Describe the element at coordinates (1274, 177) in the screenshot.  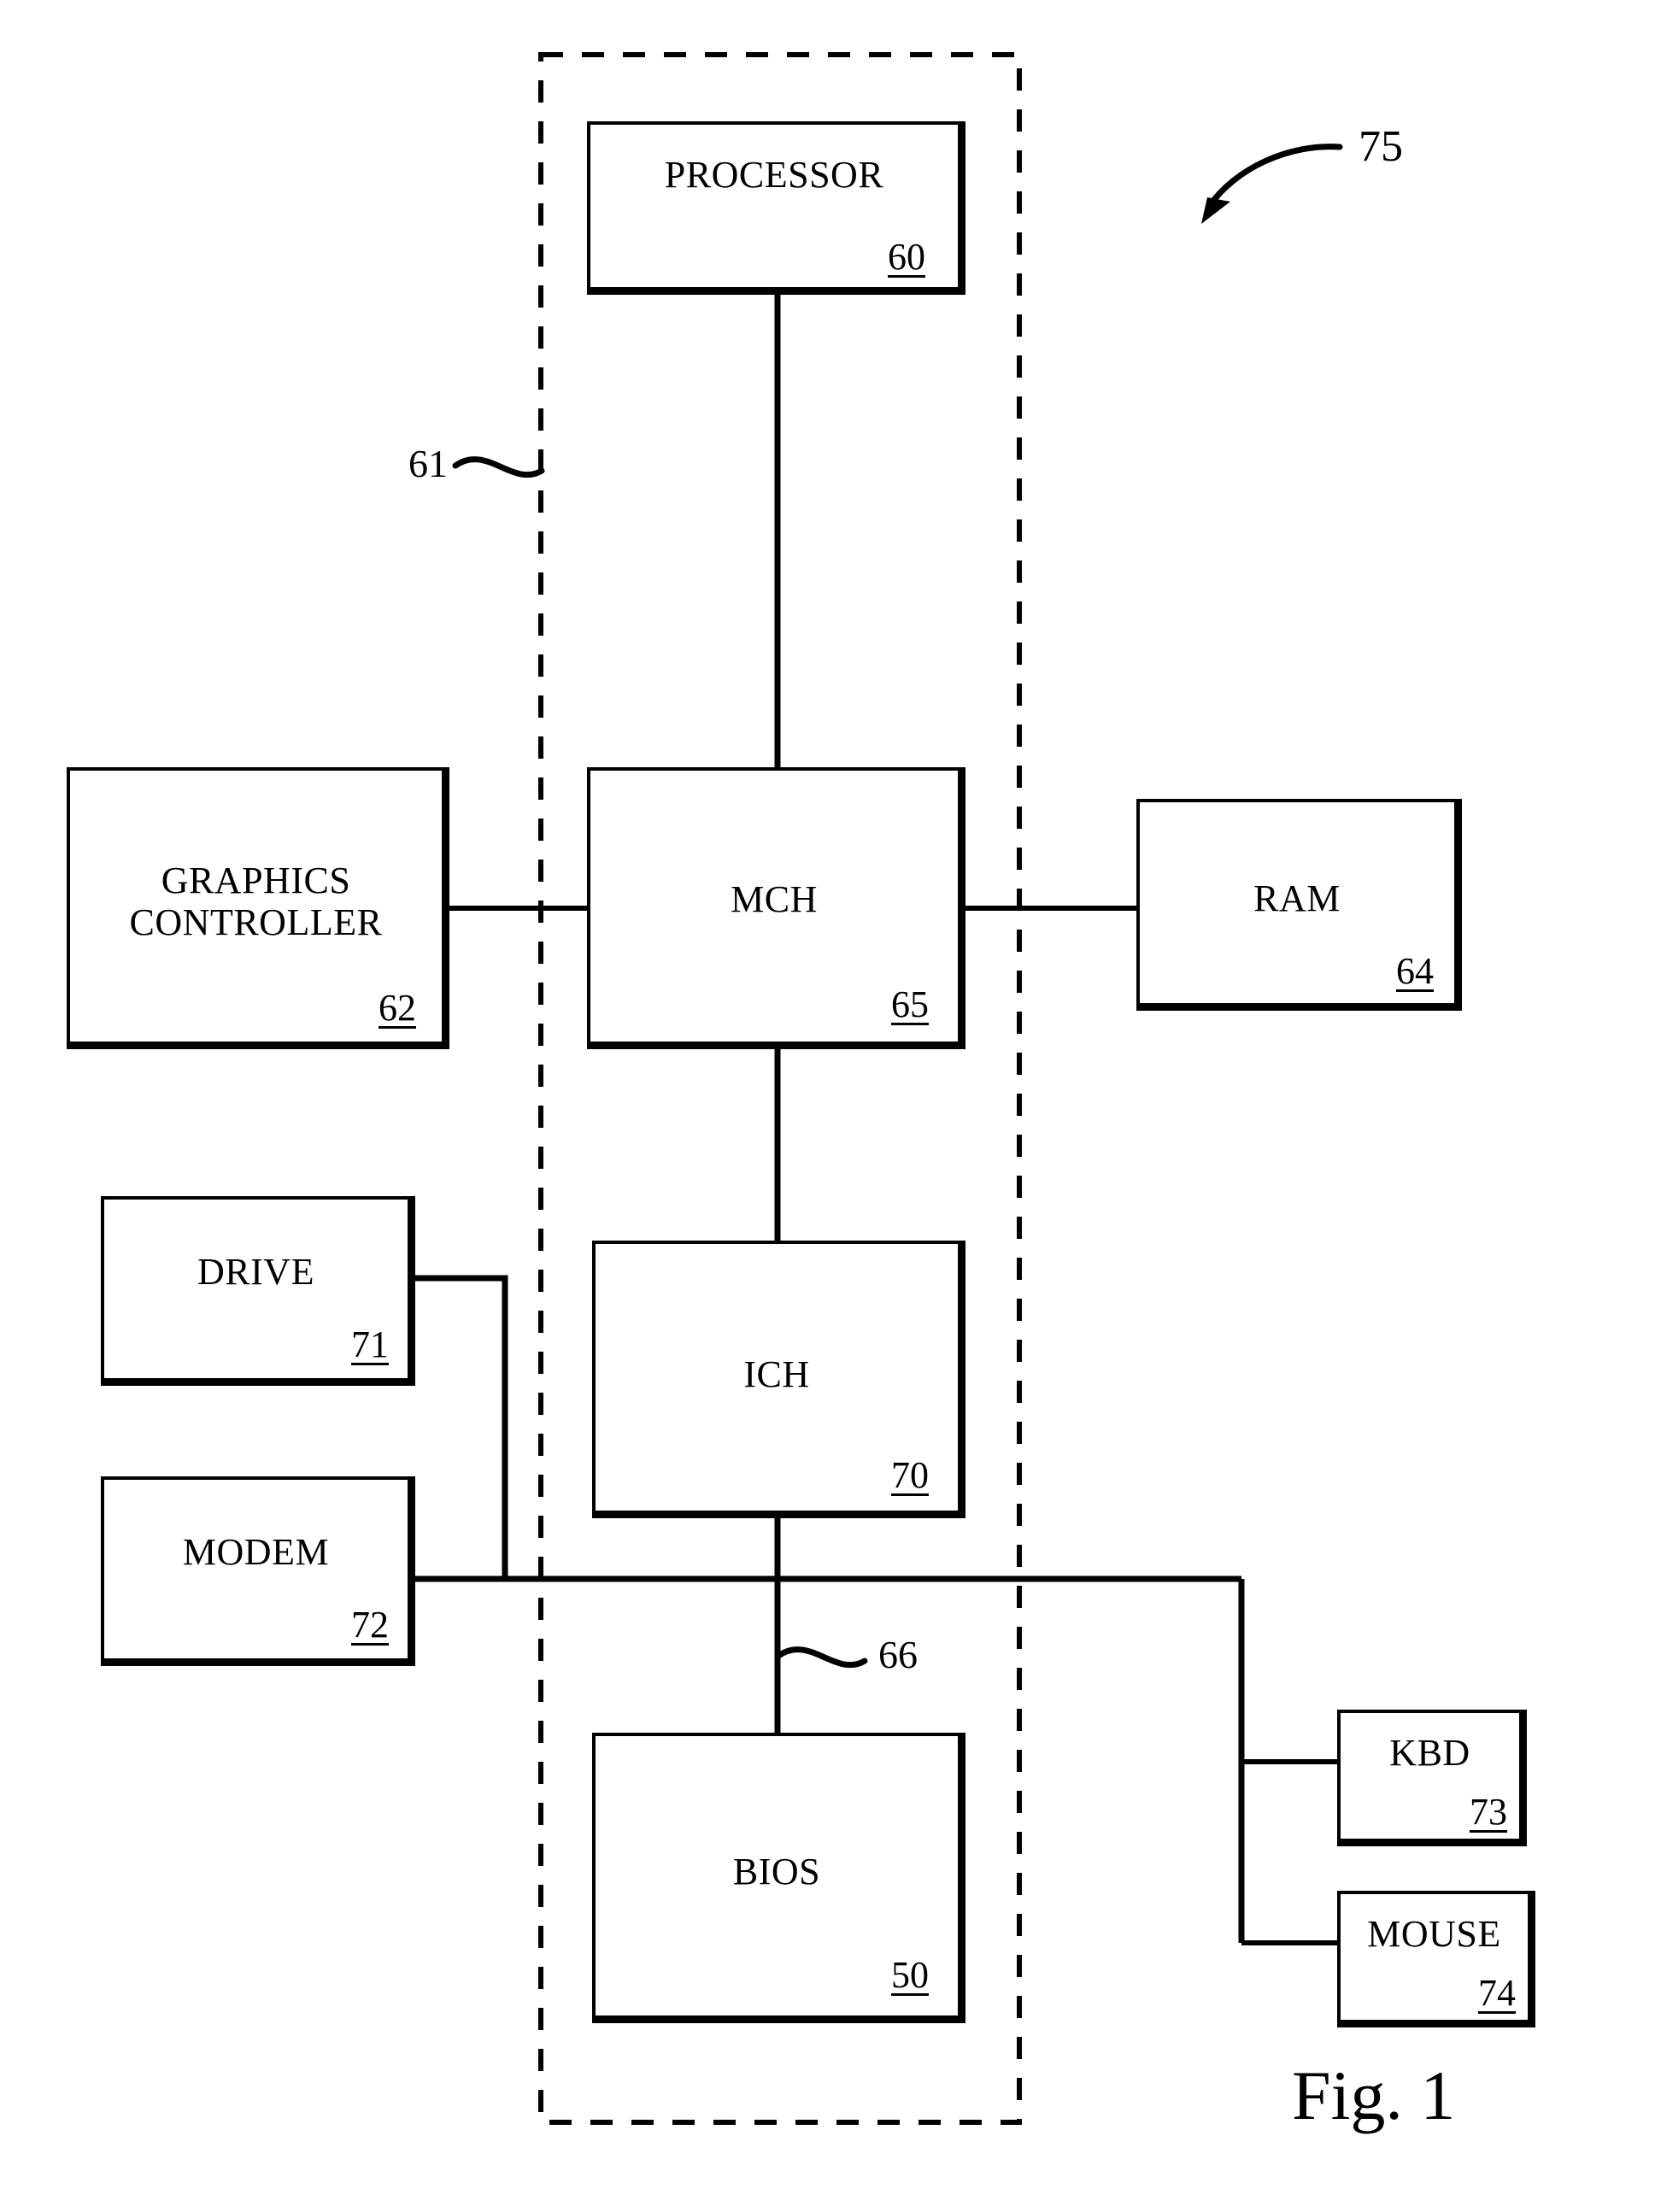
I see `callout-75-arrow` at that location.